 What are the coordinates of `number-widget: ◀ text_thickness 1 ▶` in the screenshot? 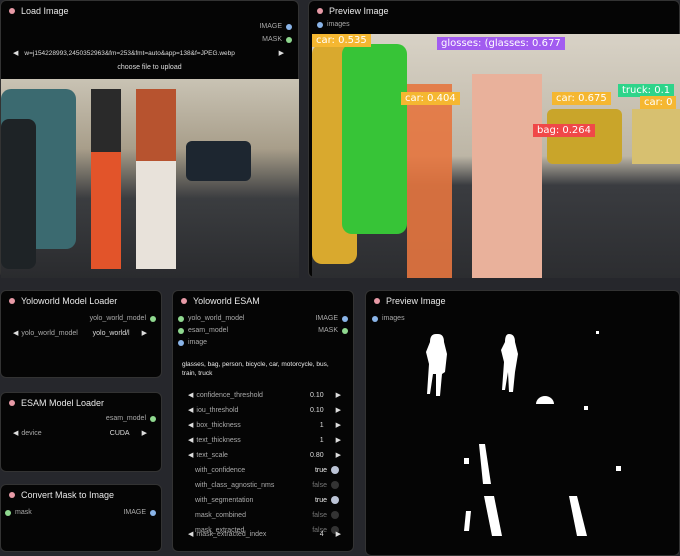 It's located at (264, 440).